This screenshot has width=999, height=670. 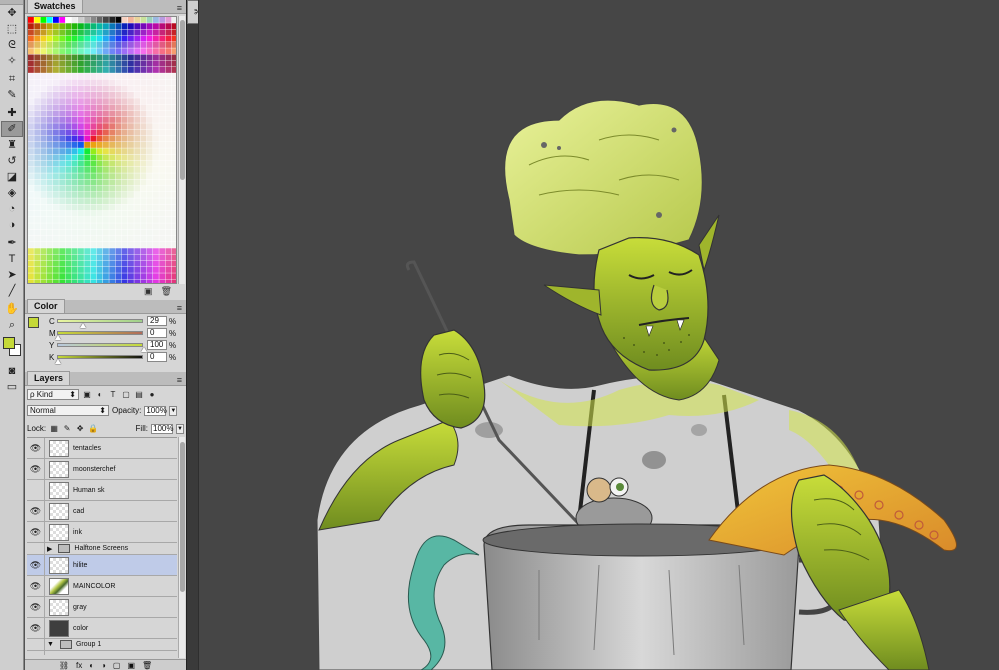 What do you see at coordinates (131, 665) in the screenshot?
I see `new-layer-icon: ▣` at bounding box center [131, 665].